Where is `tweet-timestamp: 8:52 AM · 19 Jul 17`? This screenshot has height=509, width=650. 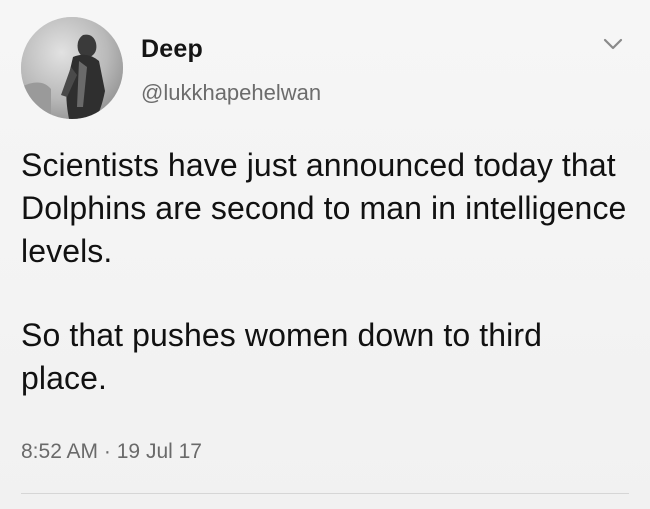
tweet-timestamp: 8:52 AM · 19 Jul 17 is located at coordinates (111, 452).